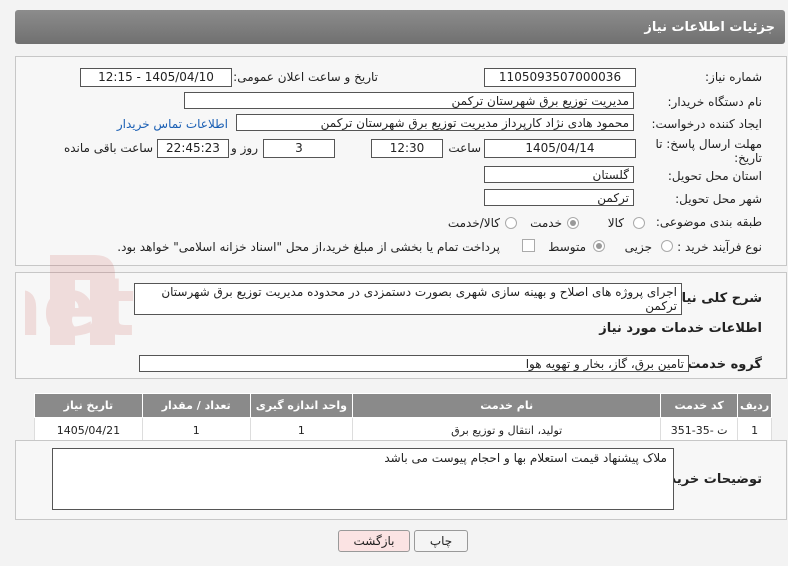 This screenshot has width=788, height=566. I want to click on col-unit: واحد اندازه گیری, so click(301, 405).